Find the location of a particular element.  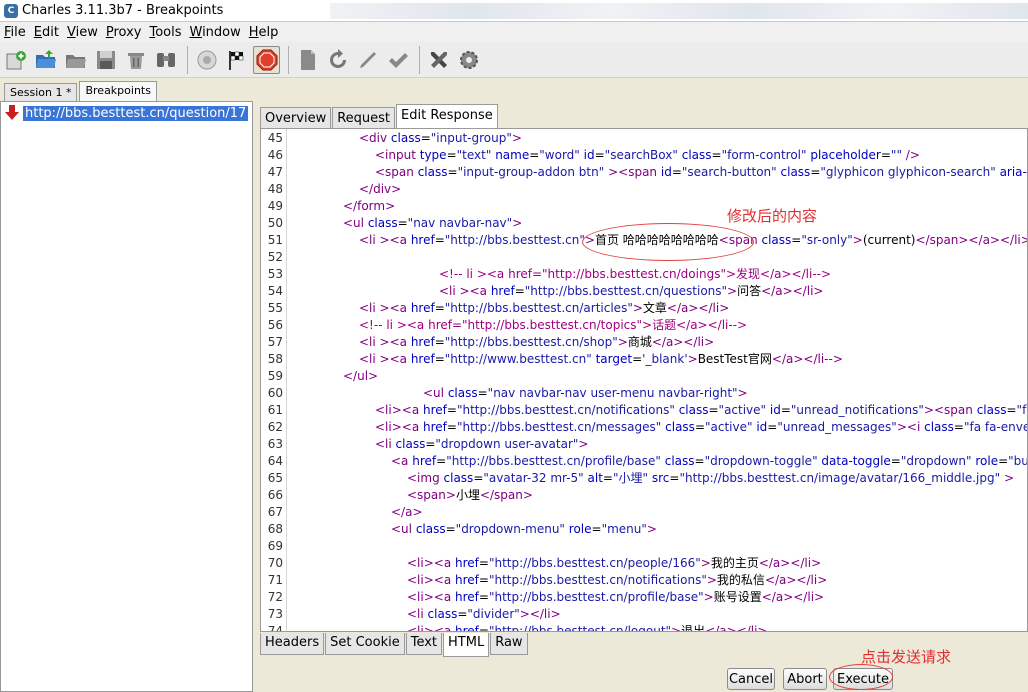

code-line: 63 <li class="dropdown user-avatar"> is located at coordinates (425, 444).